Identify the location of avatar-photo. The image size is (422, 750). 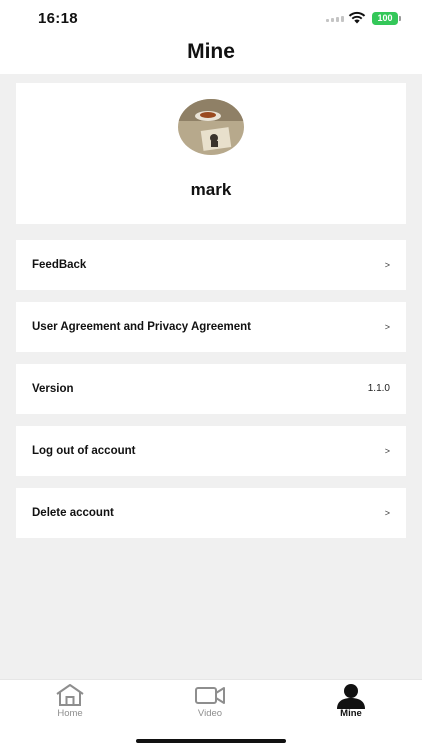
(211, 127).